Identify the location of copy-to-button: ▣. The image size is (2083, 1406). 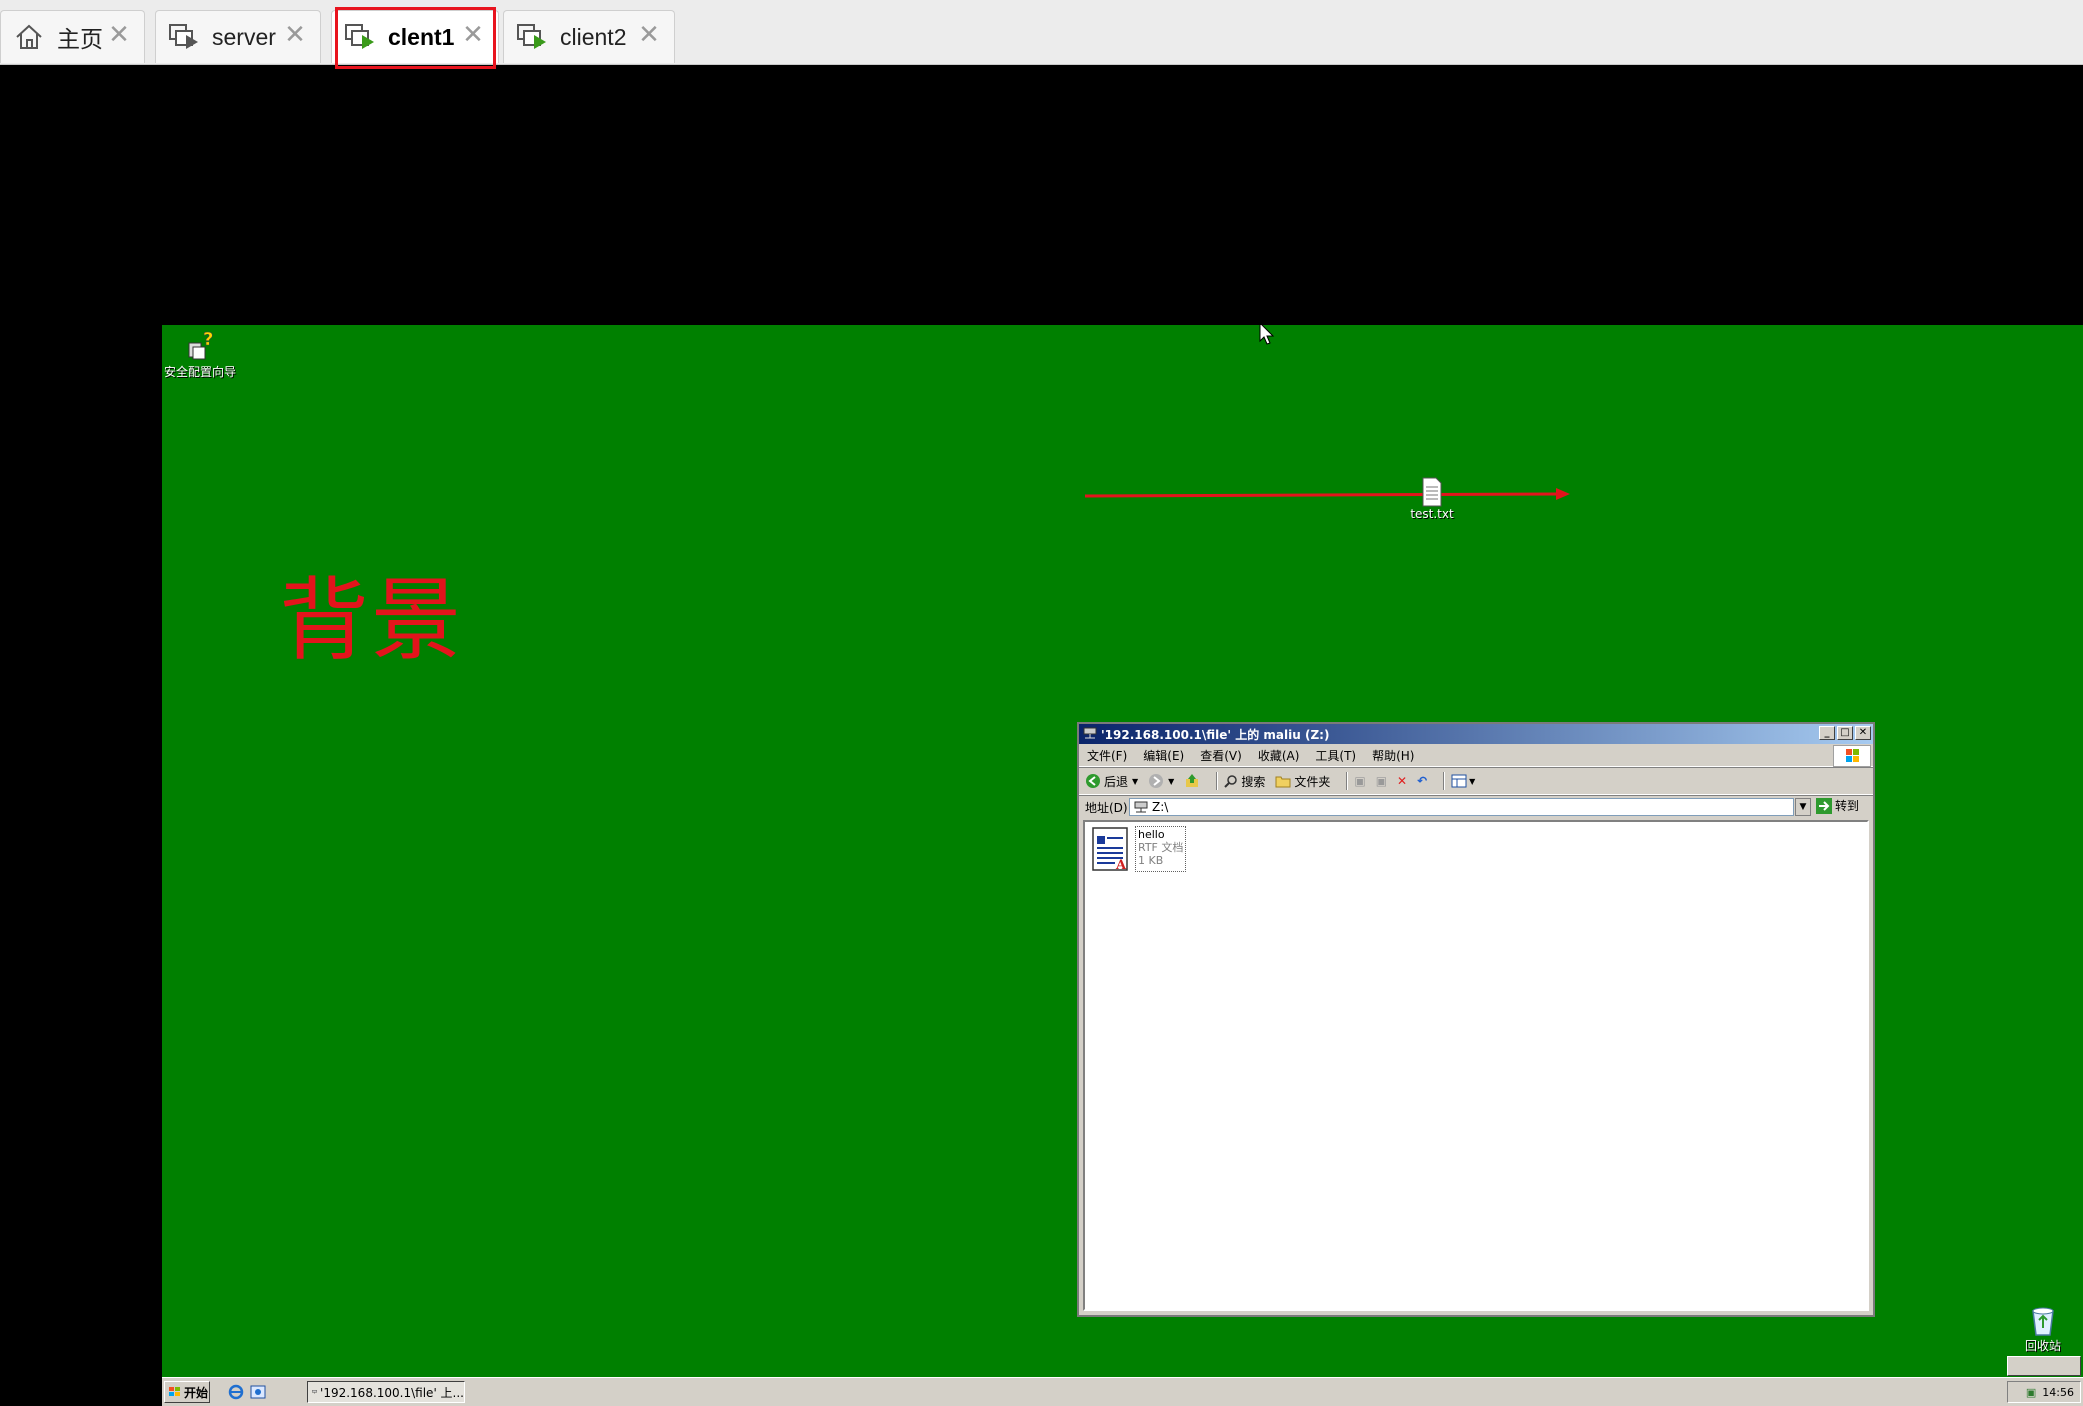
(1381, 781).